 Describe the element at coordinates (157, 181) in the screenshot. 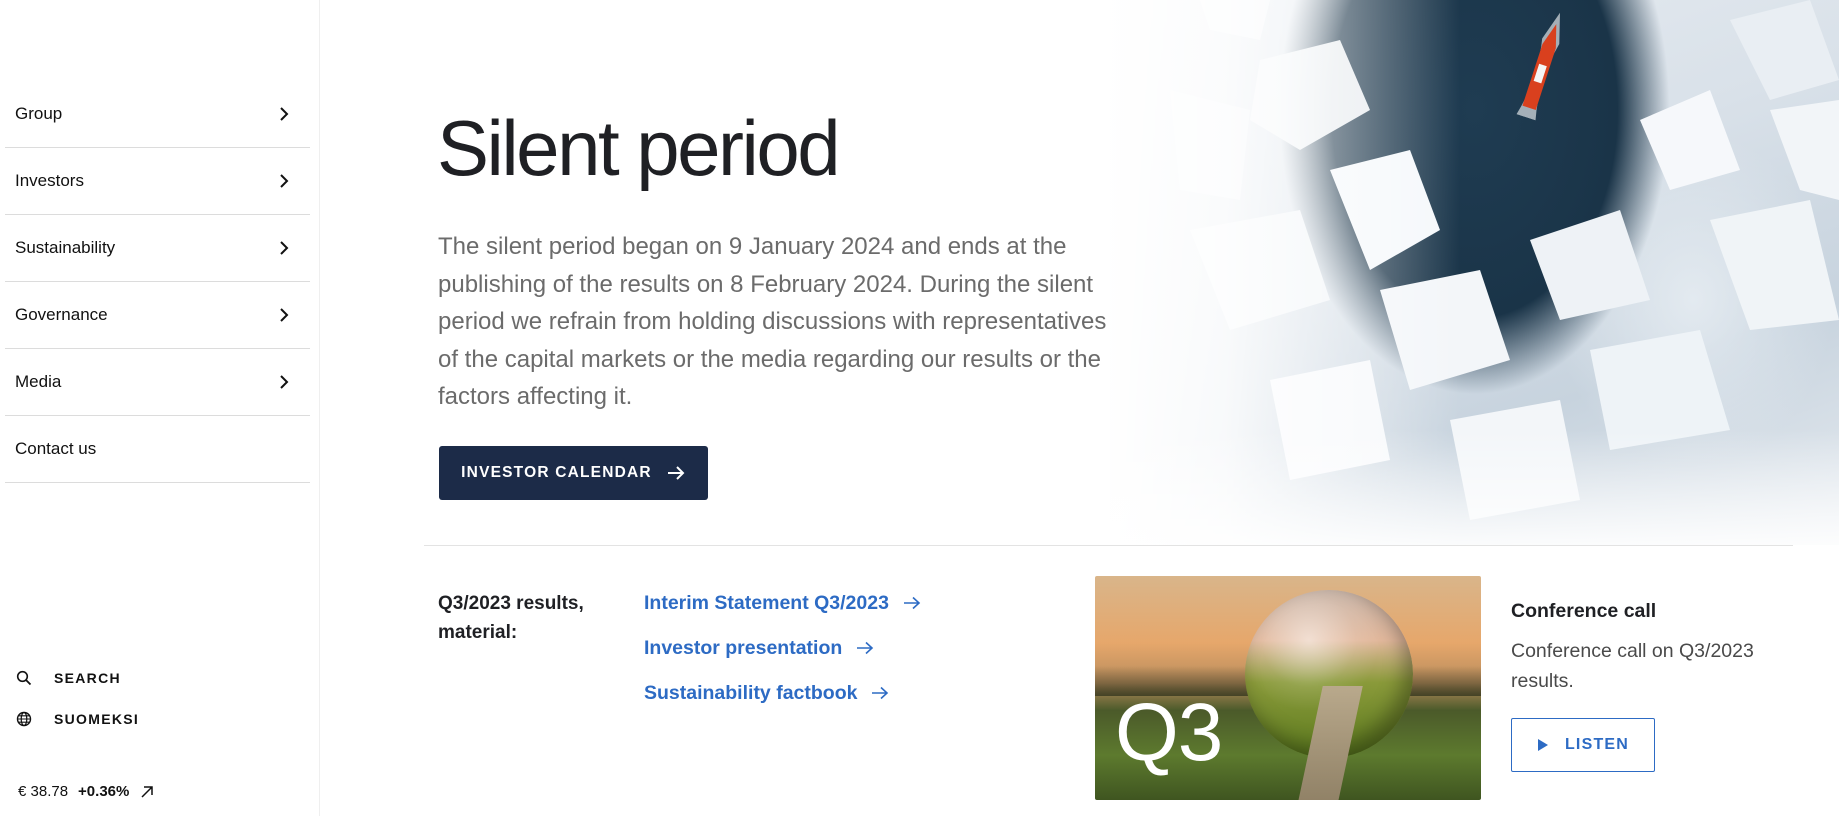

I see `sidebar-item-investors: Investors` at that location.